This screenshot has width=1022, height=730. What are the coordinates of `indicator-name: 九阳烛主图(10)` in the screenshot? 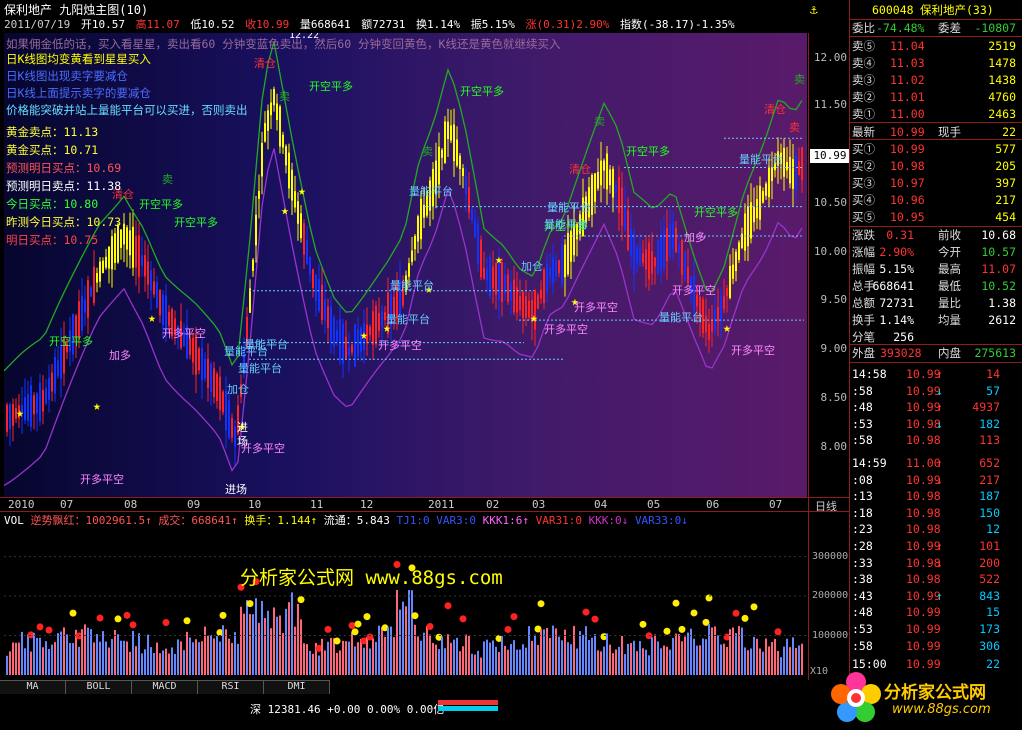 It's located at (103, 10).